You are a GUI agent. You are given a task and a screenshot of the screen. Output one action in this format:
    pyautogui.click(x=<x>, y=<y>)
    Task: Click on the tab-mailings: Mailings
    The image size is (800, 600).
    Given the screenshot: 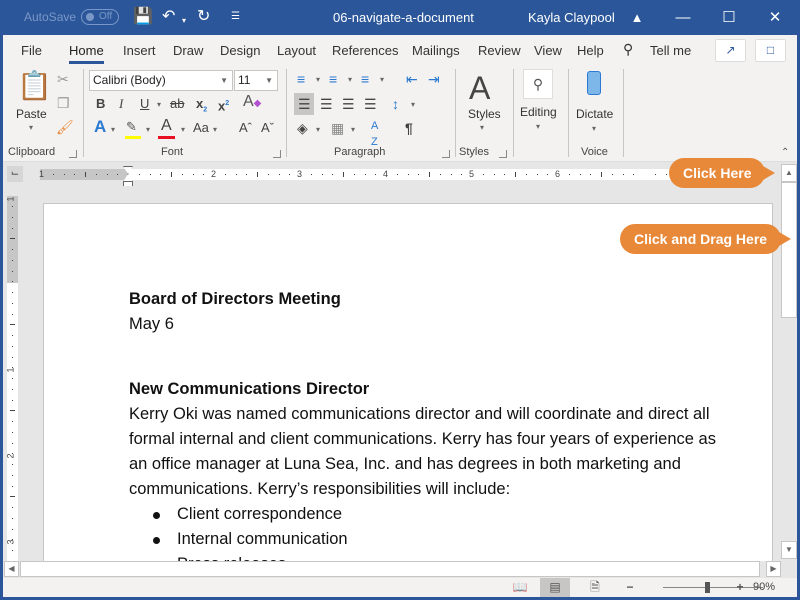 What is the action you would take?
    pyautogui.click(x=436, y=50)
    